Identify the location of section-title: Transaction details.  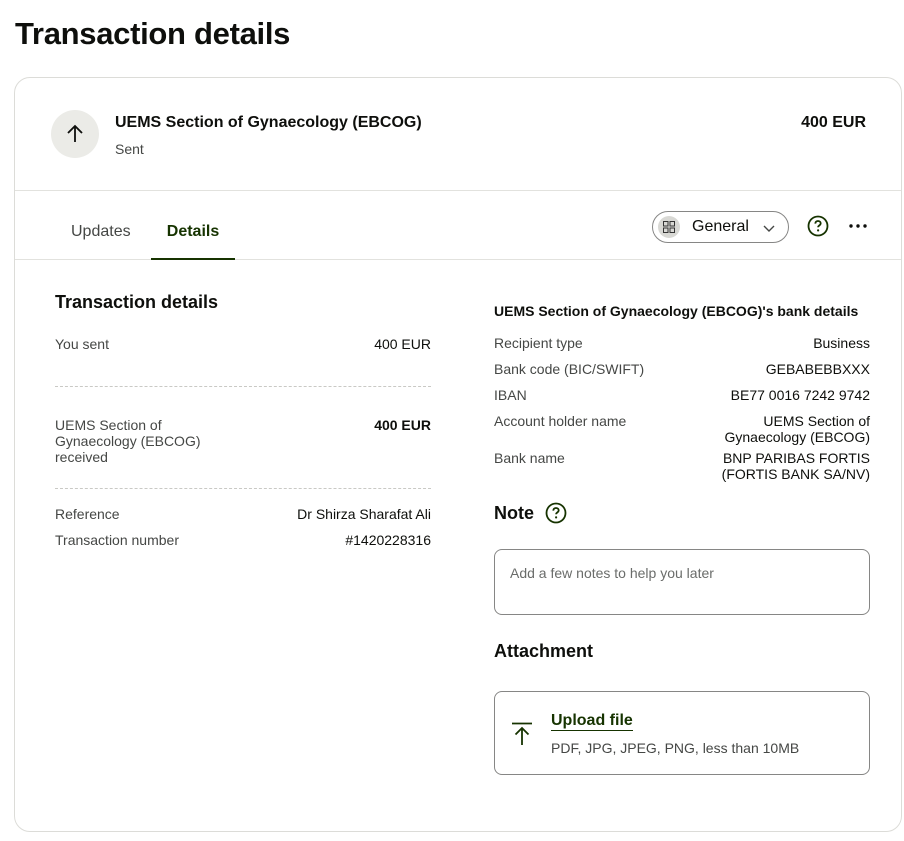
(137, 302).